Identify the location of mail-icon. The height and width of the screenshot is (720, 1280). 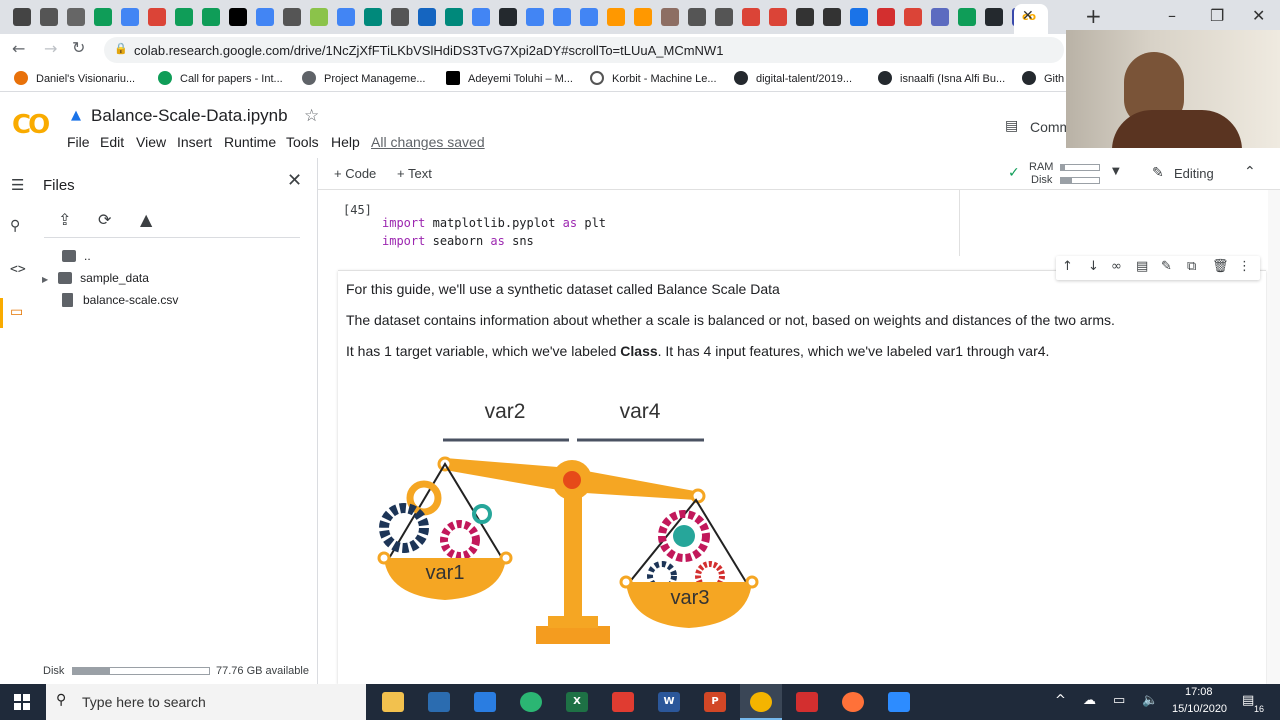
(485, 702).